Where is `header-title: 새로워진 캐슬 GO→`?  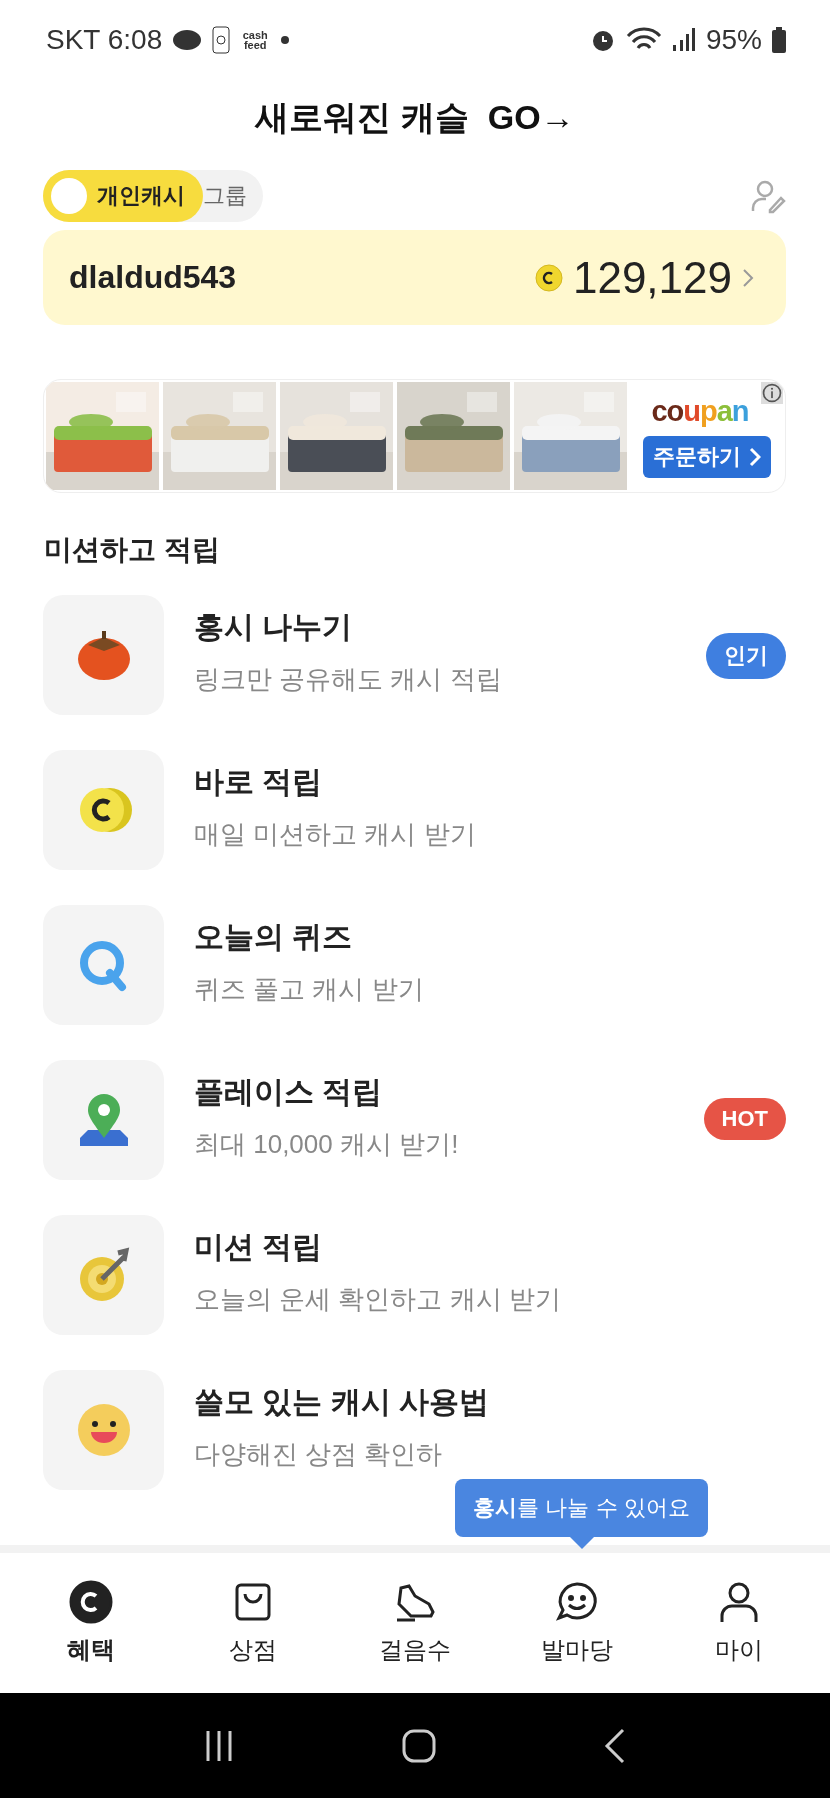 header-title: 새로워진 캐슬 GO→ is located at coordinates (415, 118).